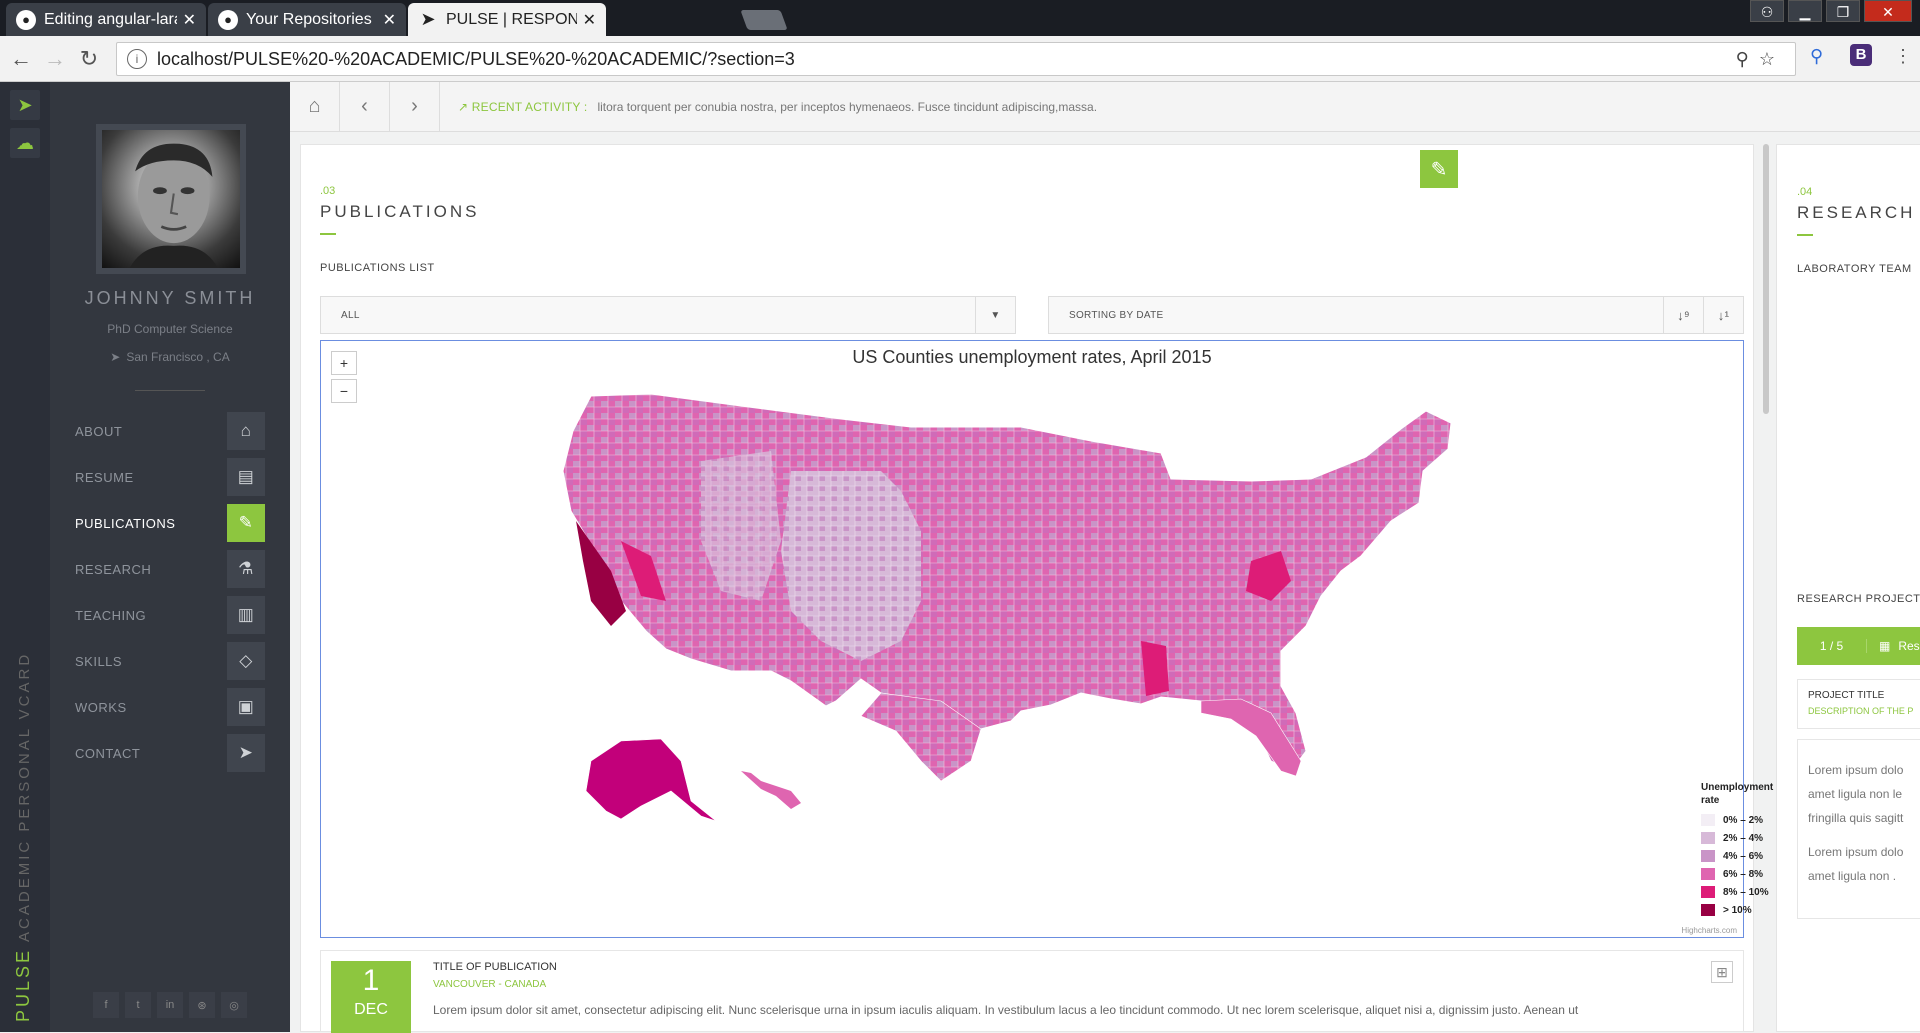 The height and width of the screenshot is (1033, 1920). Describe the element at coordinates (1737, 910) in the screenshot. I see `legend-item: > 10%` at that location.